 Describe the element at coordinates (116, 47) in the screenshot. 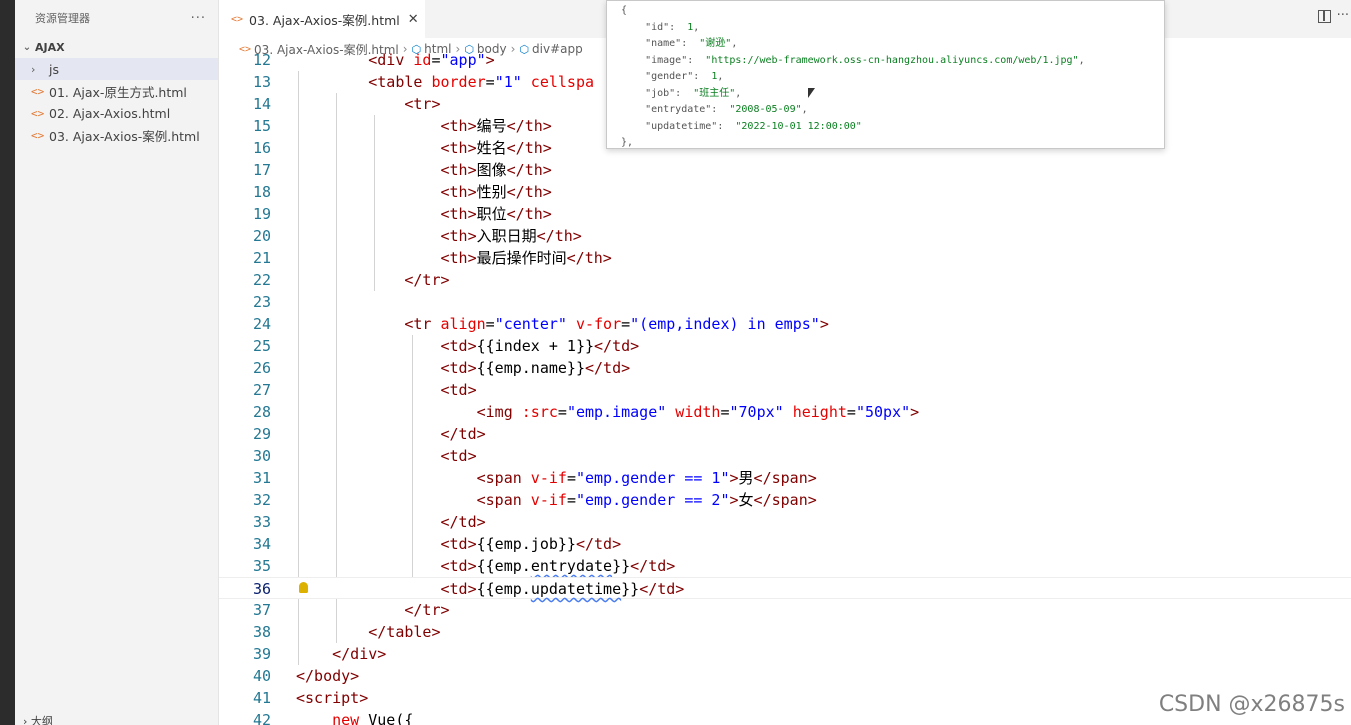

I see `folder-section-ajax: ⌄ AJAX` at that location.